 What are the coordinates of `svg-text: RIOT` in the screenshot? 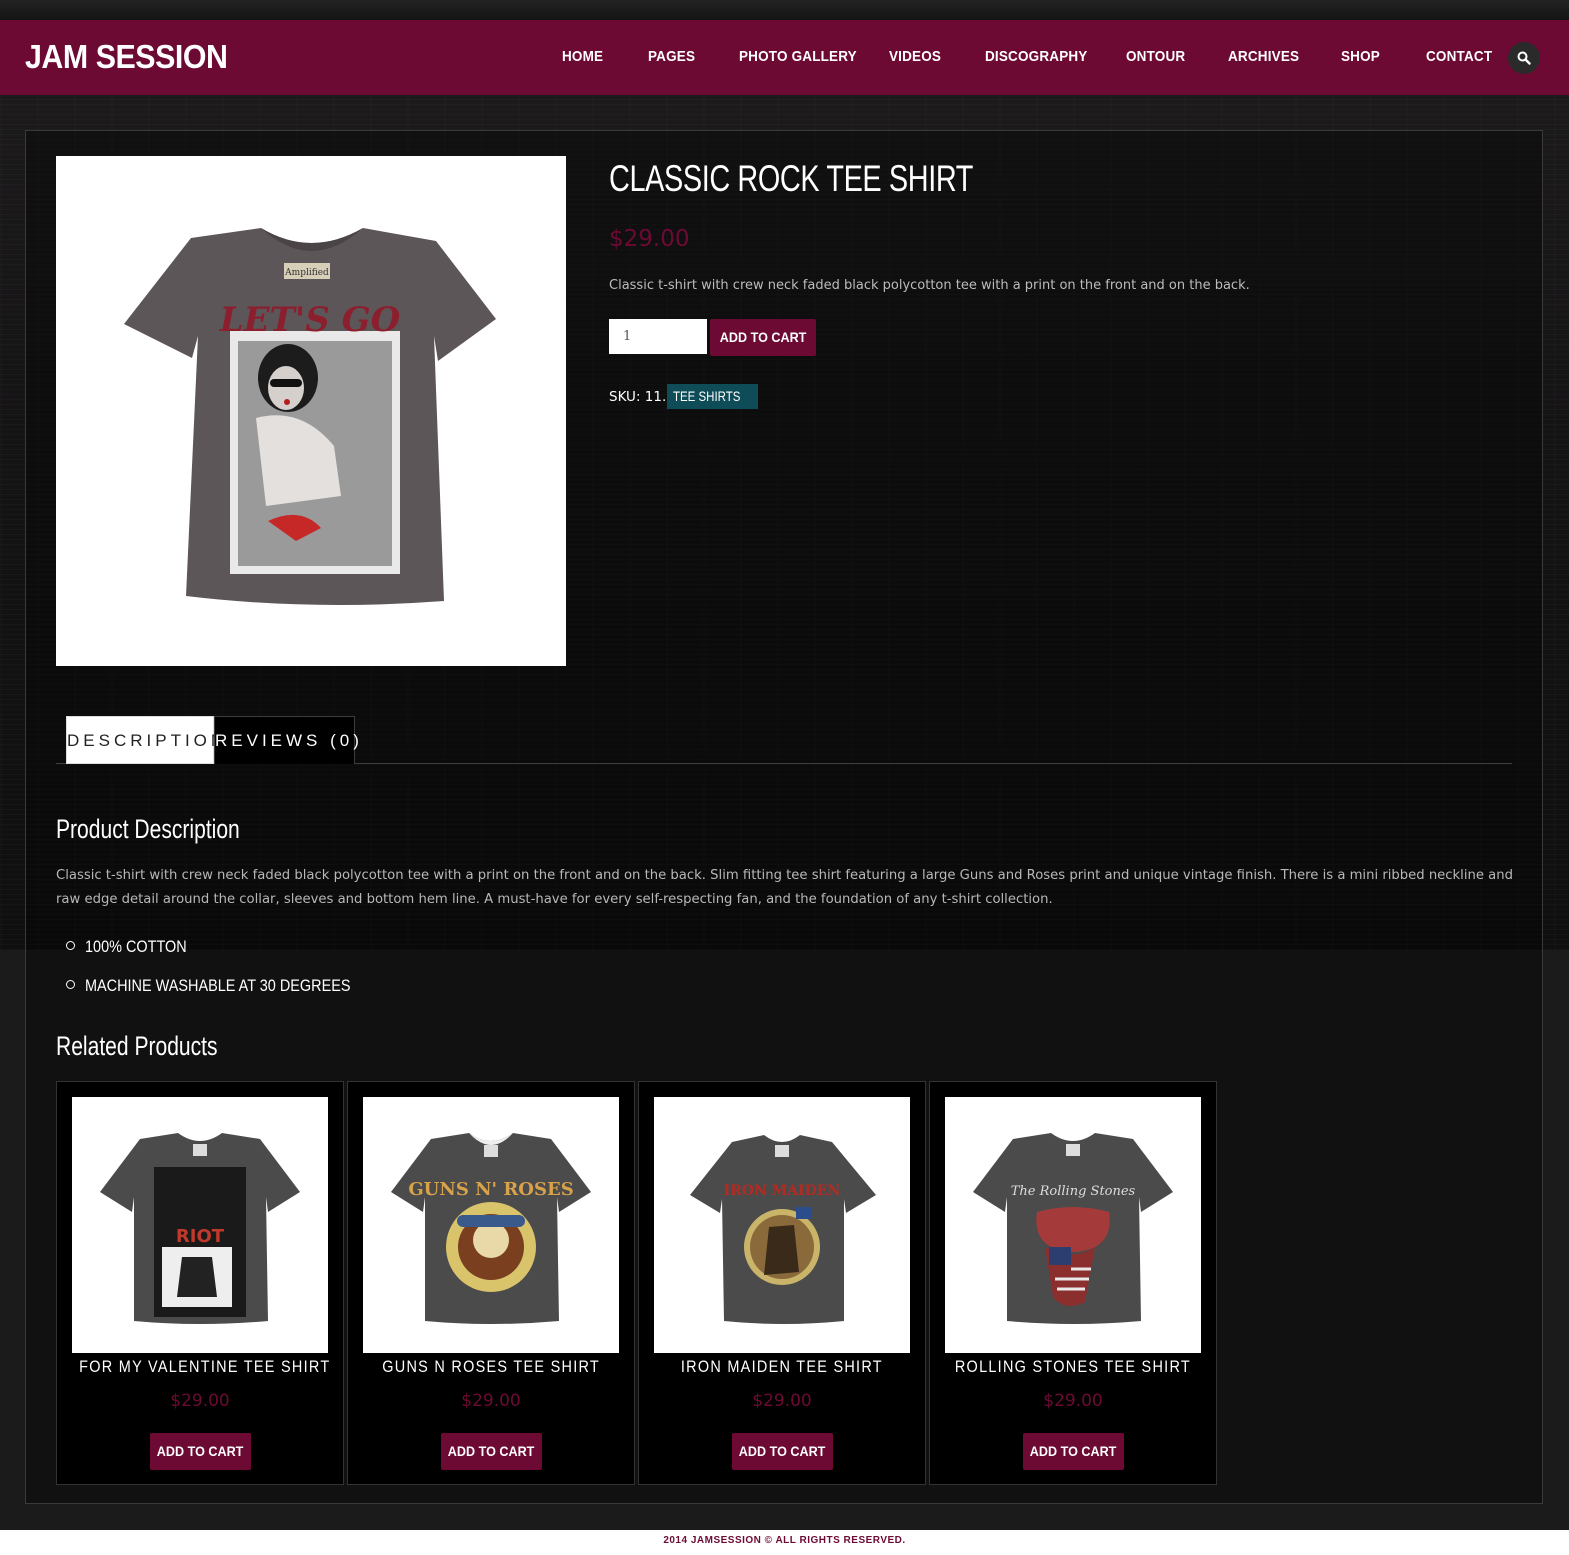 It's located at (200, 1236).